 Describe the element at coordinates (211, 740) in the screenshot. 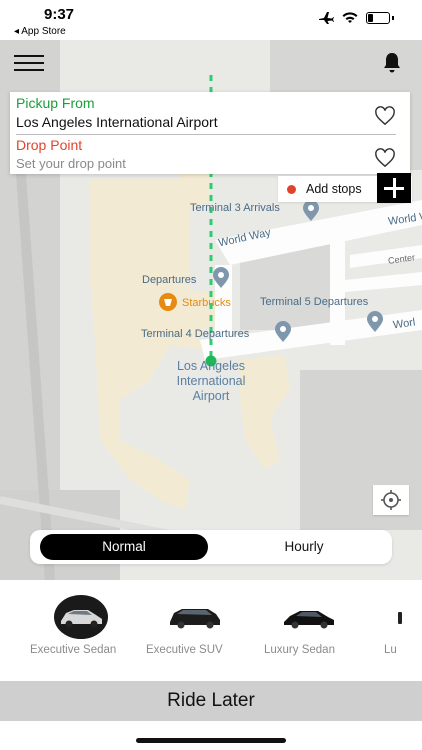

I see `home-indicator` at that location.